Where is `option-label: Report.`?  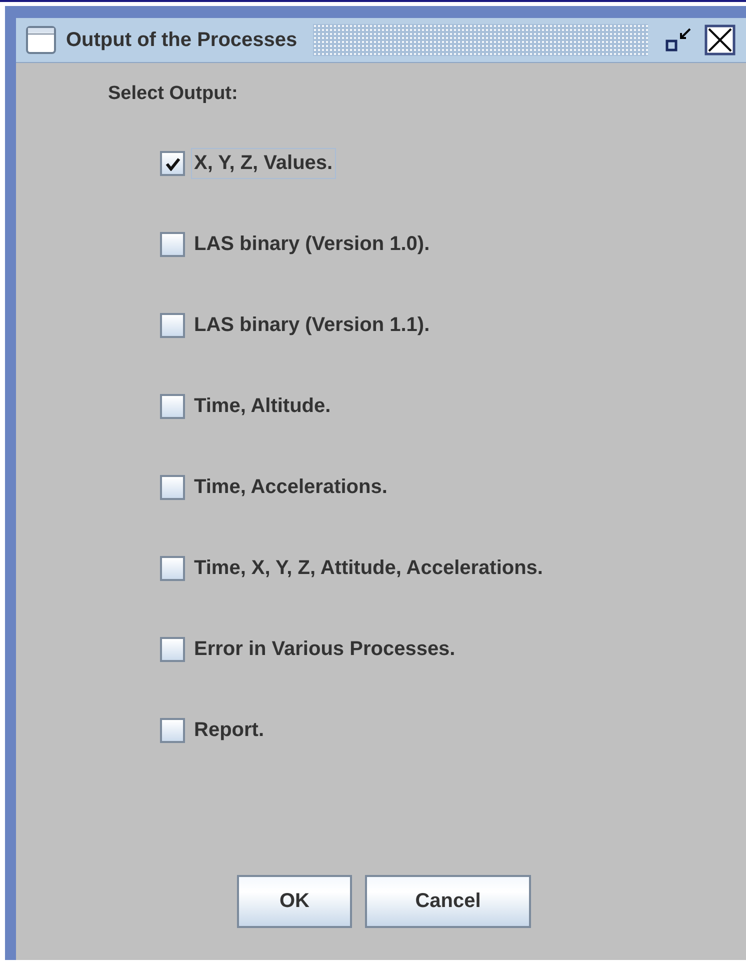 option-label: Report. is located at coordinates (229, 730).